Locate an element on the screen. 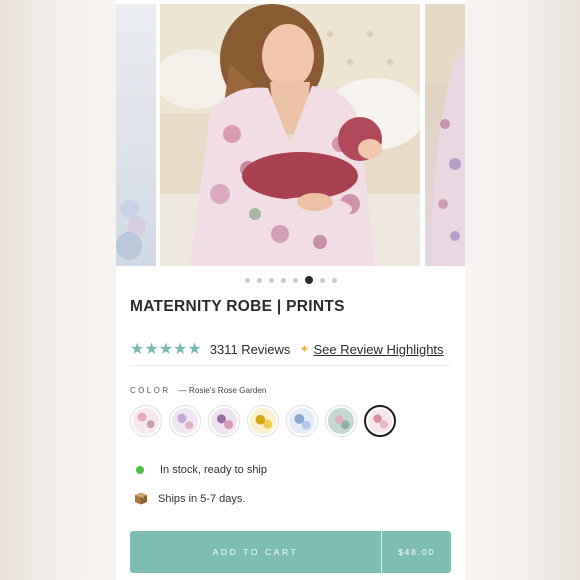  swatch-sage-floral is located at coordinates (341, 421).